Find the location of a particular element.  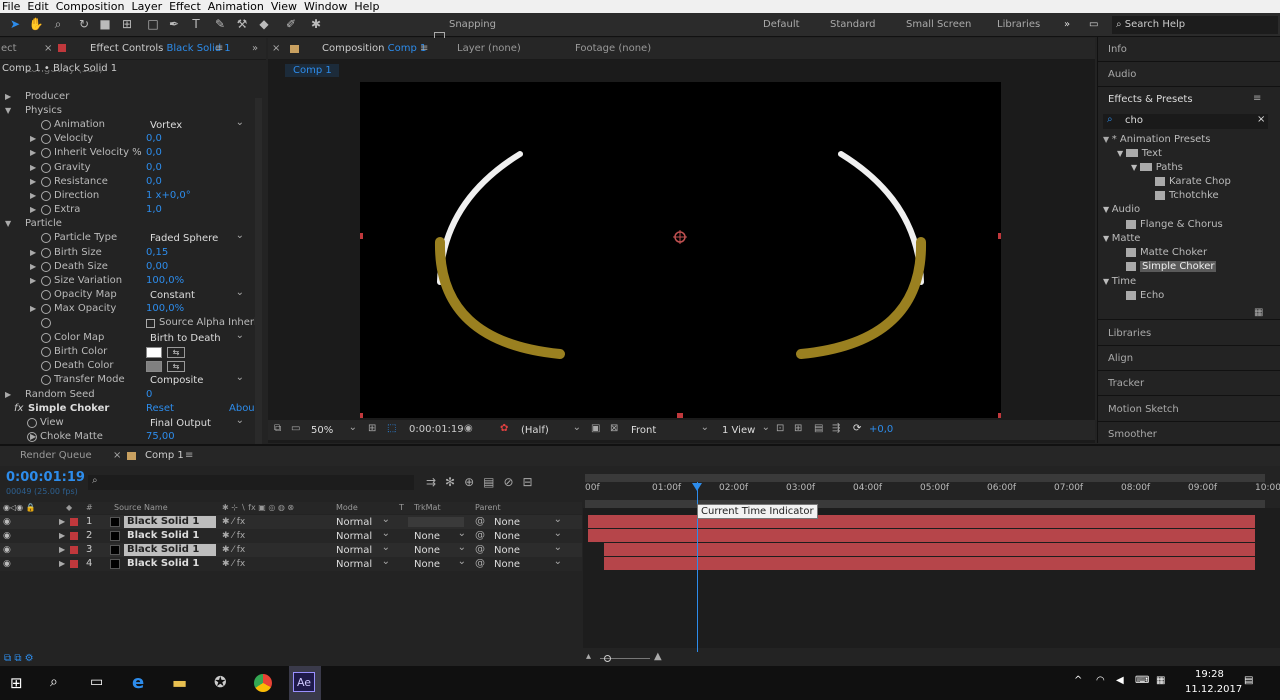

fast-previews-icon: ⊞ is located at coordinates (798, 428).